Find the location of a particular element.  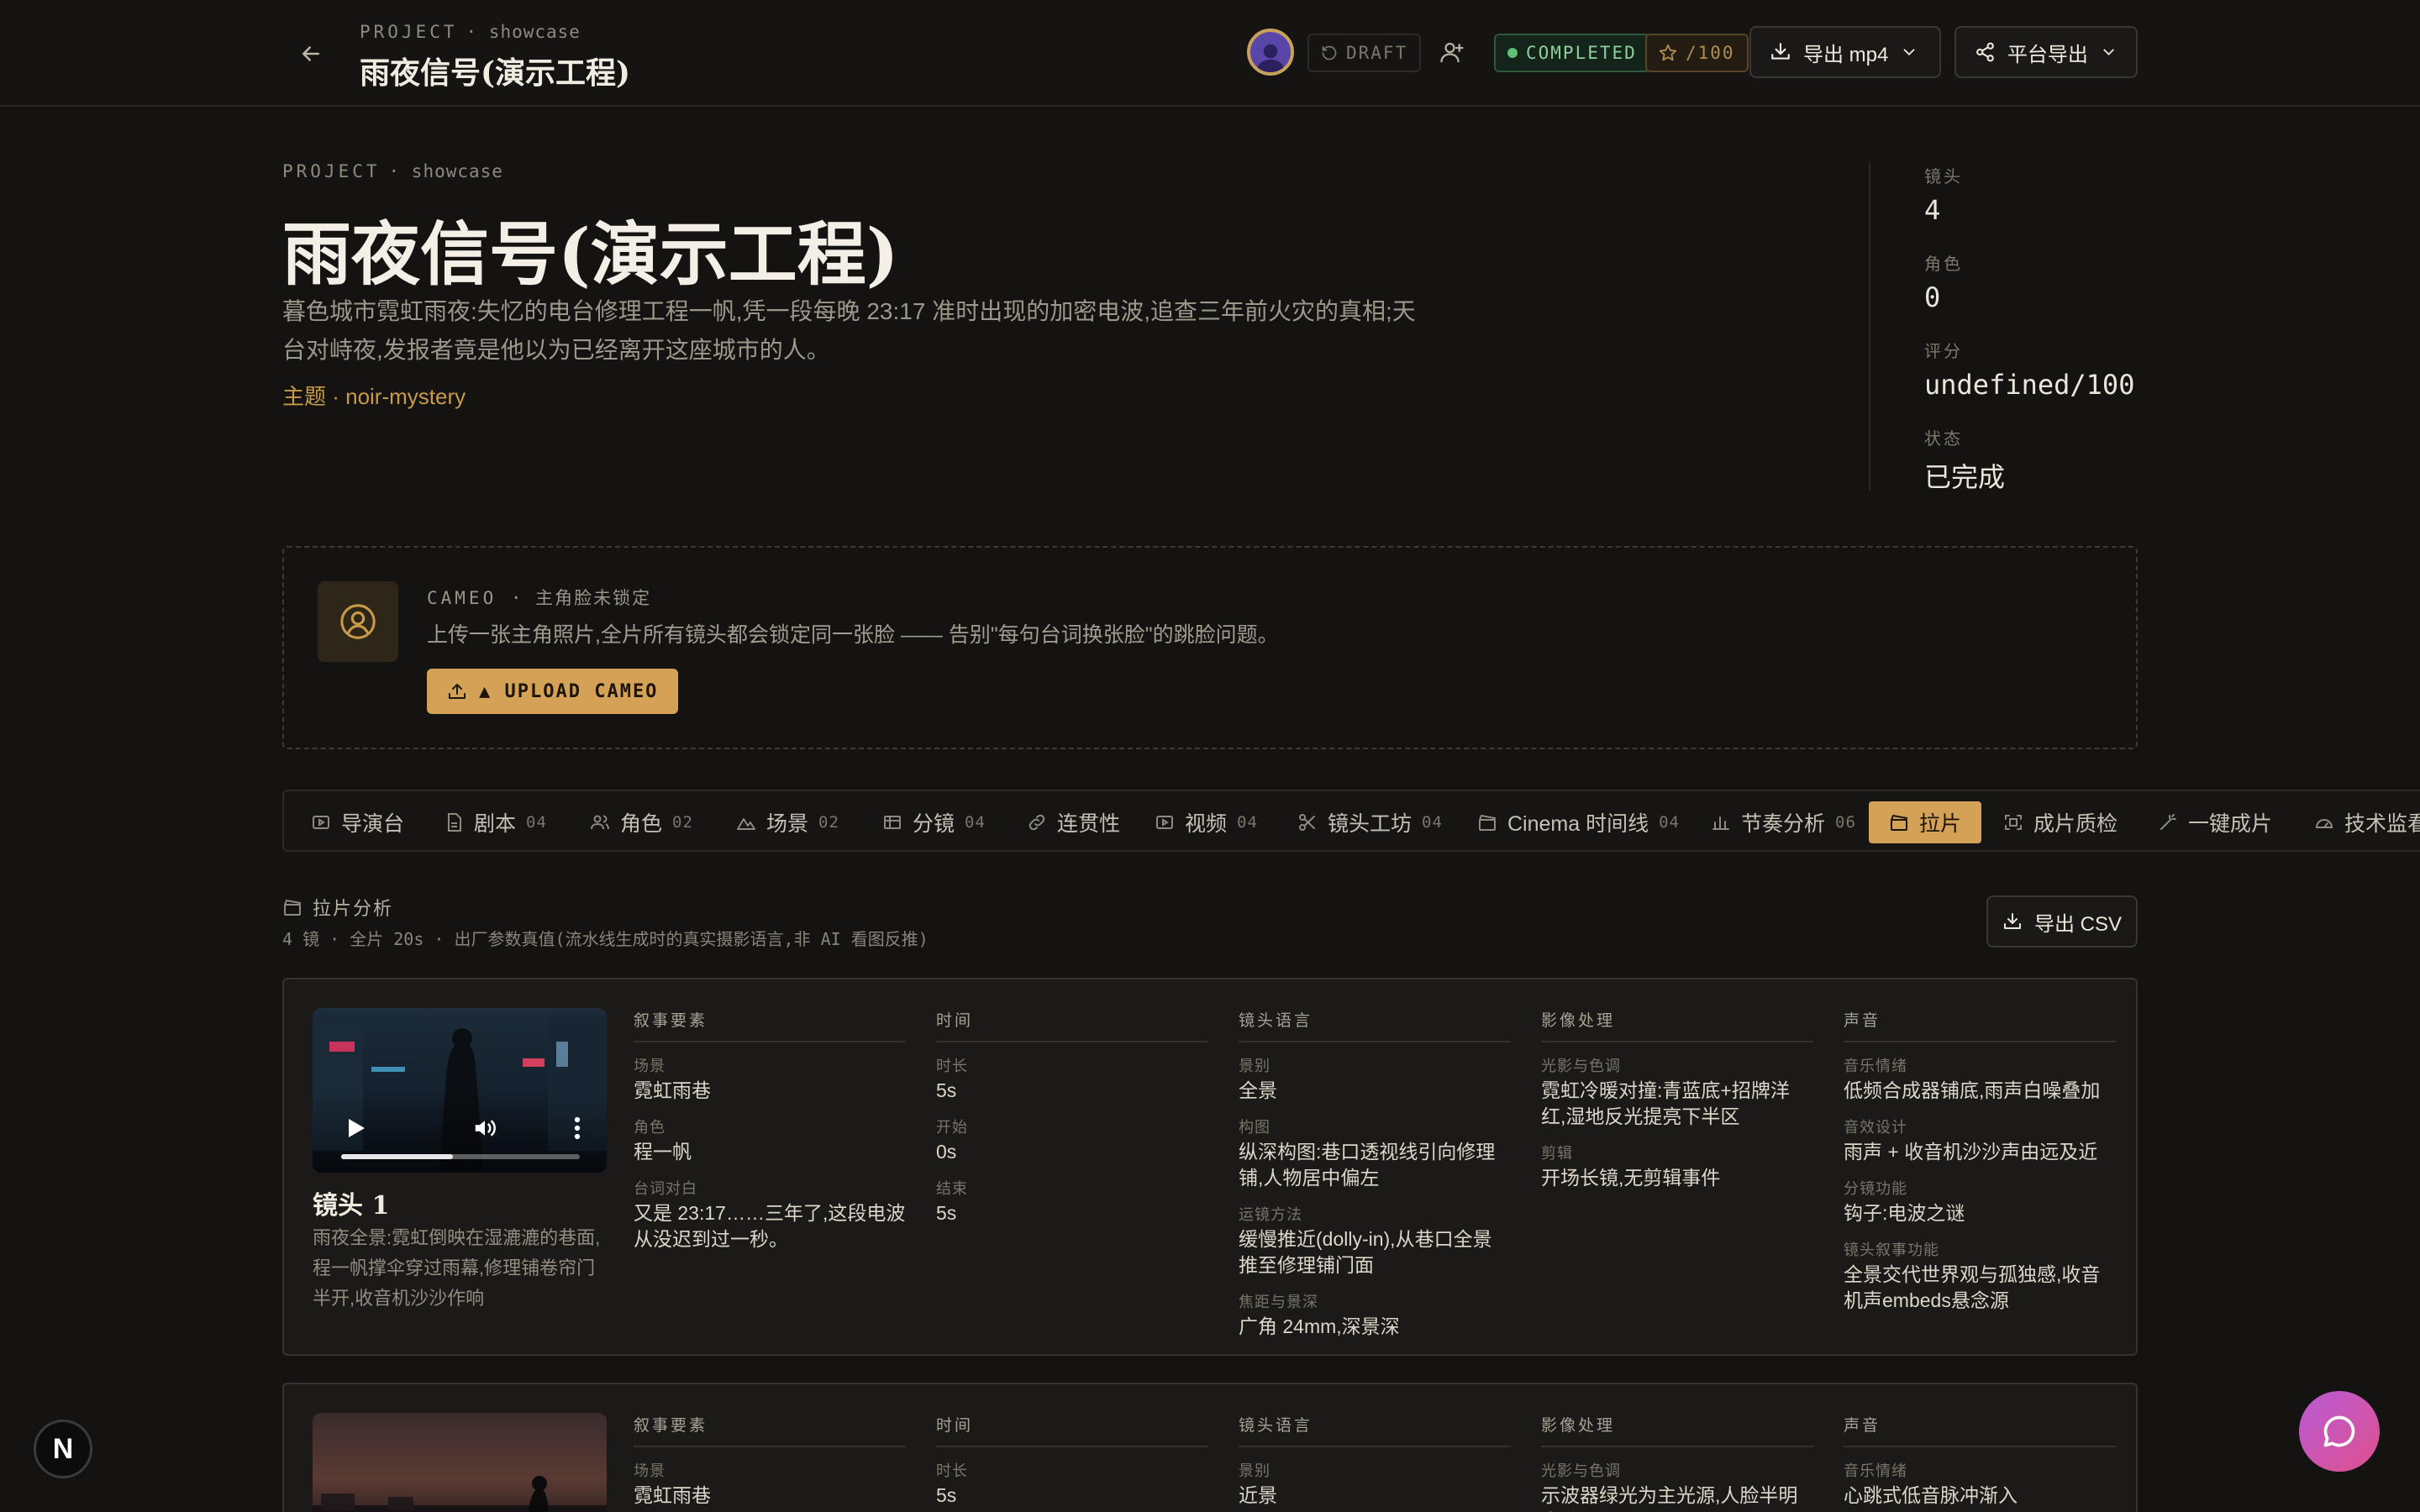

column-time: 时间 时长 5s is located at coordinates (1072, 1461).